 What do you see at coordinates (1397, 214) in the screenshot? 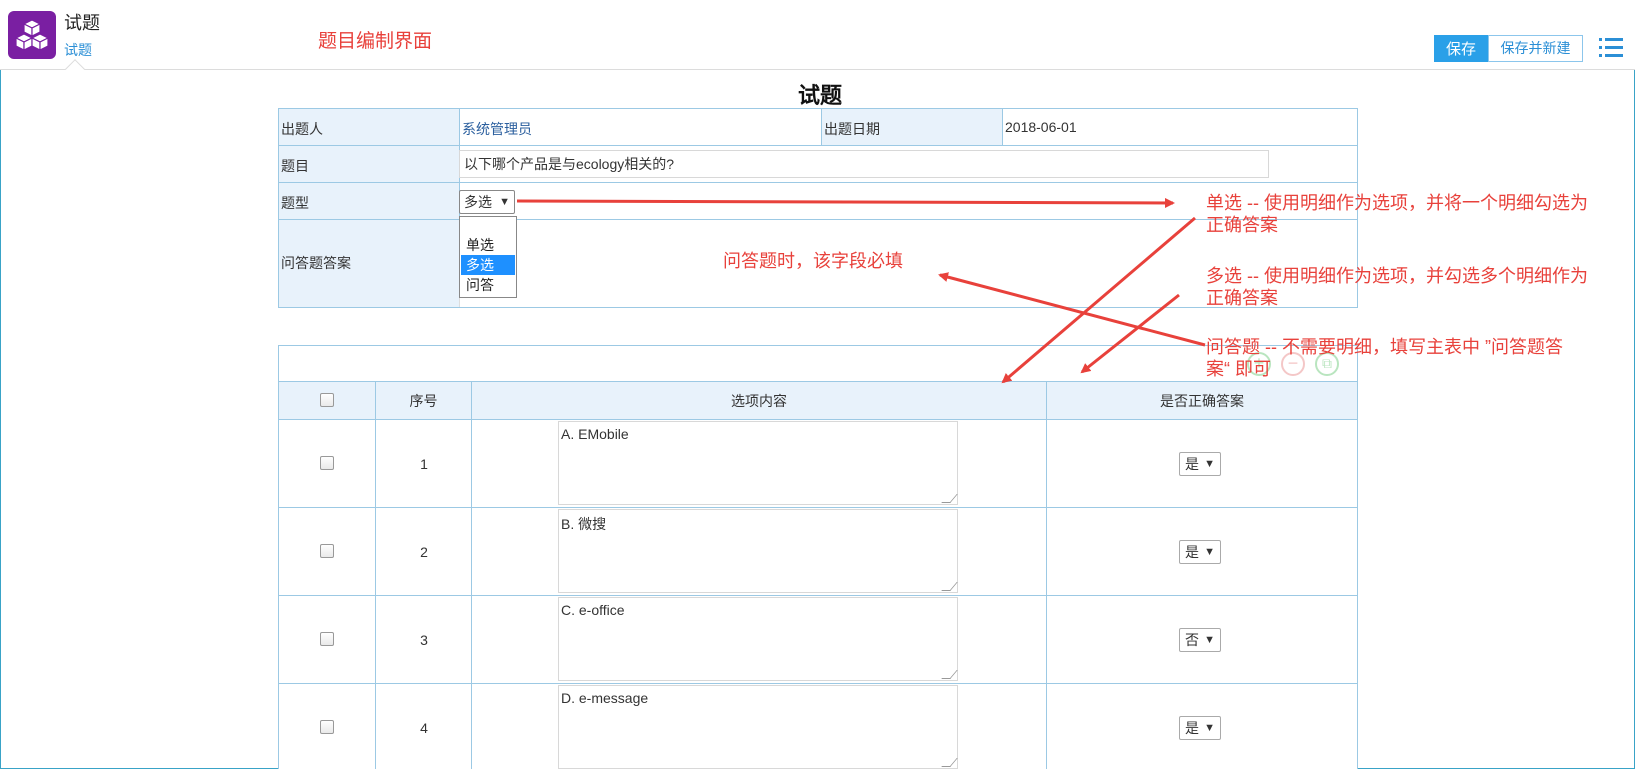
I see `annotation-single: 单选 -- 使用明细作为选项，并将一个明细勾选为 正确答案` at bounding box center [1397, 214].